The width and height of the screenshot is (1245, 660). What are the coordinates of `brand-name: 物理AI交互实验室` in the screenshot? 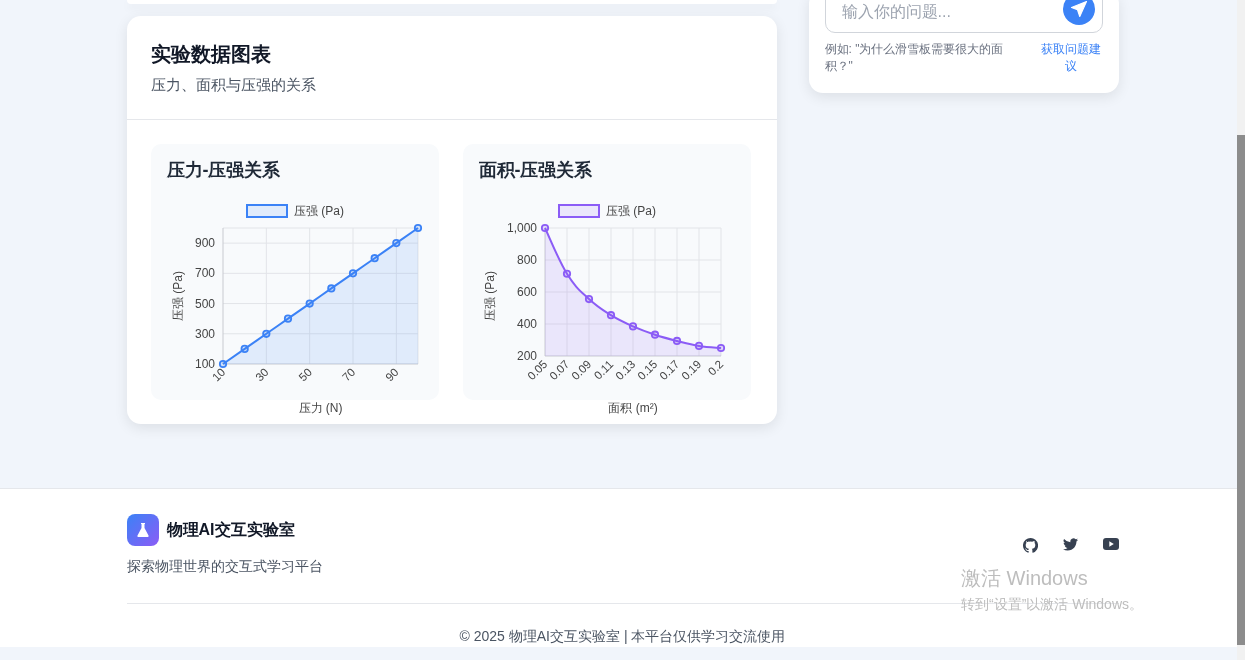 It's located at (230, 529).